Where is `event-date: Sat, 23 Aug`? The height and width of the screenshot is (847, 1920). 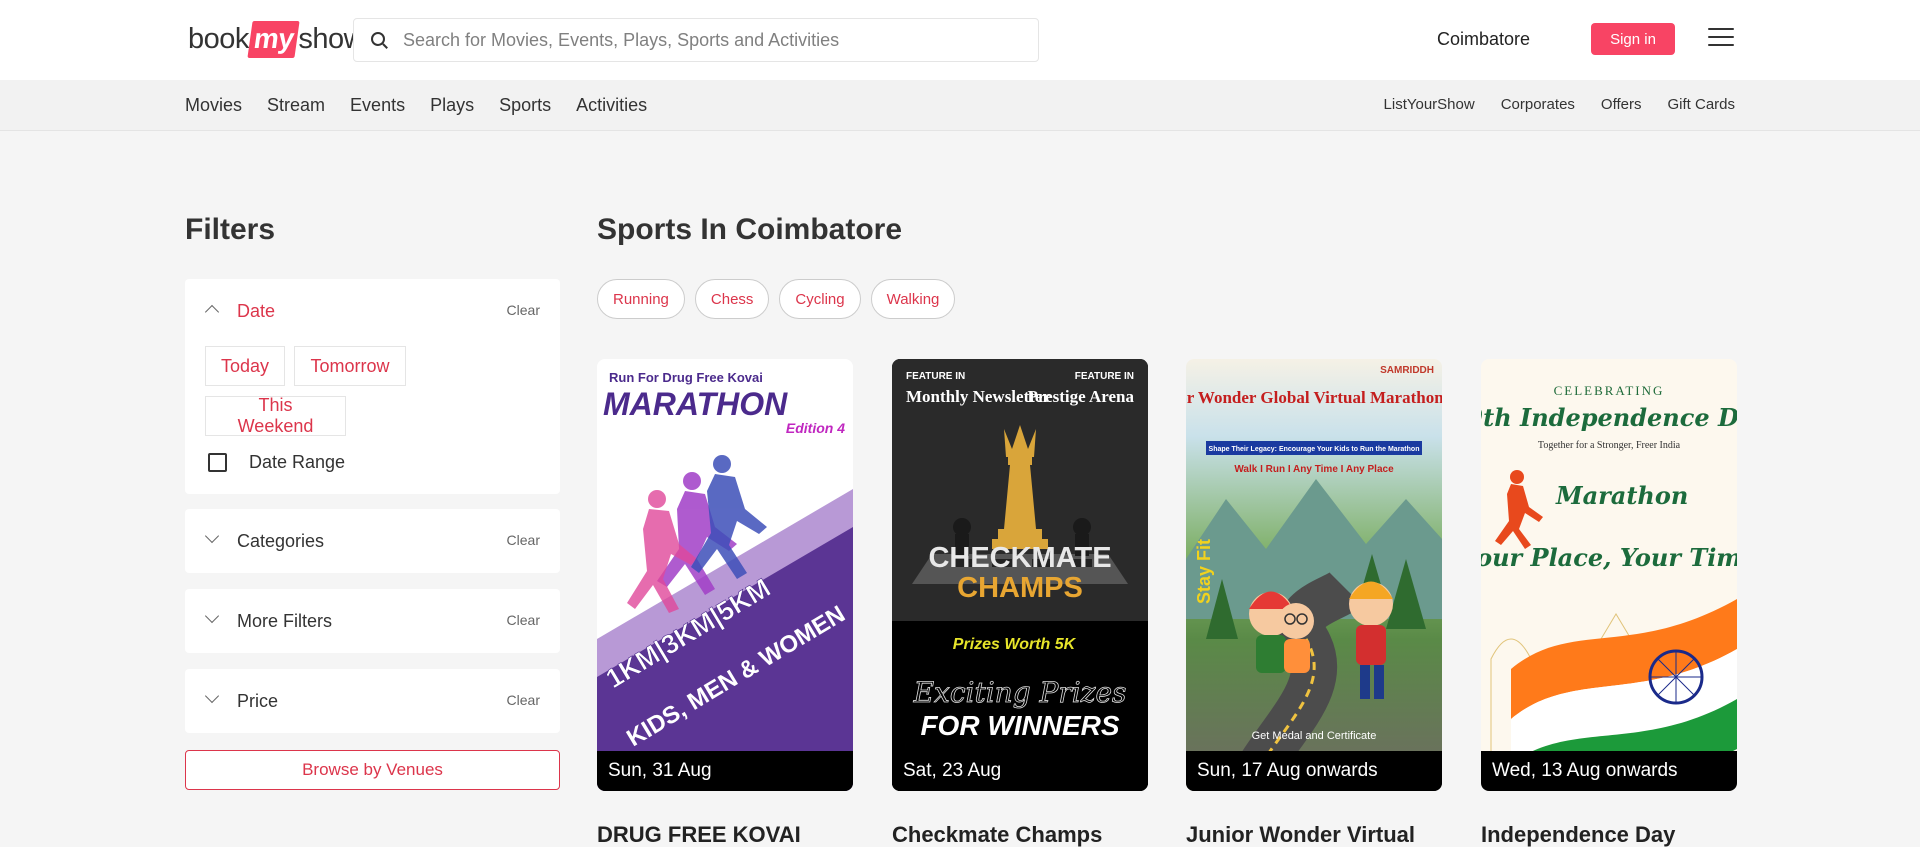
event-date: Sat, 23 Aug is located at coordinates (1020, 771).